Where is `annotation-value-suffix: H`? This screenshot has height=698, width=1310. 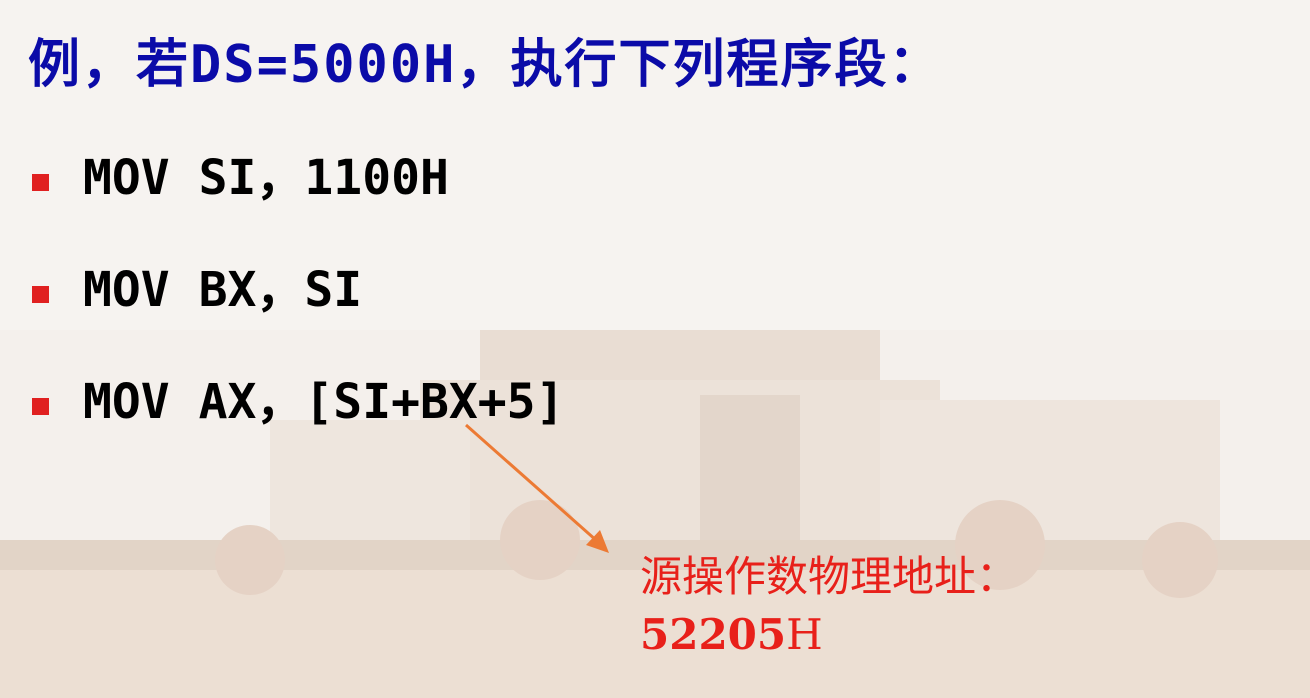 annotation-value-suffix: H is located at coordinates (804, 634).